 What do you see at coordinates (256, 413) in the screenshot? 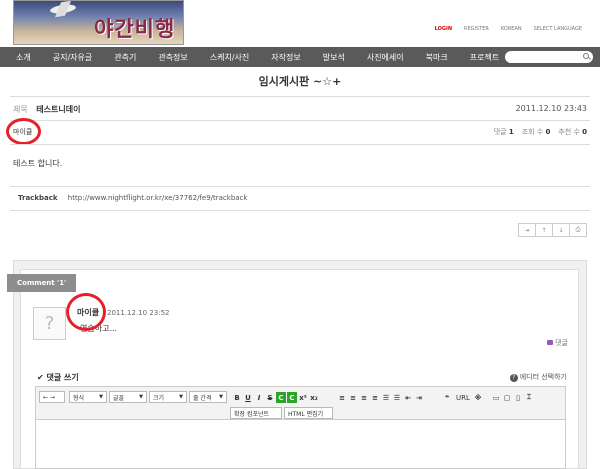
I see `extension-component-button: 확장 컴포넌트` at bounding box center [256, 413].